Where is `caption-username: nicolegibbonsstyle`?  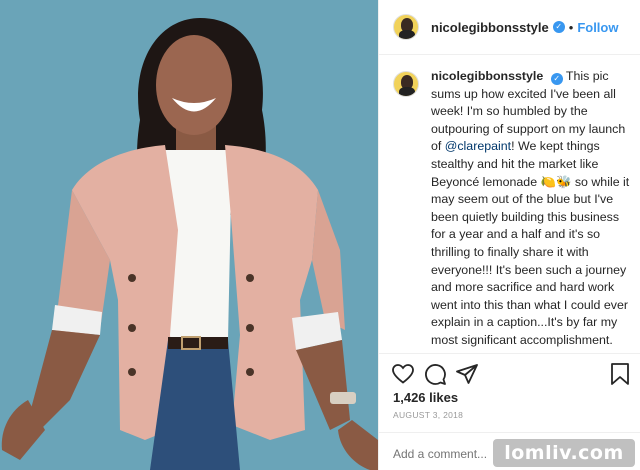
caption-username: nicolegibbonsstyle is located at coordinates (487, 76).